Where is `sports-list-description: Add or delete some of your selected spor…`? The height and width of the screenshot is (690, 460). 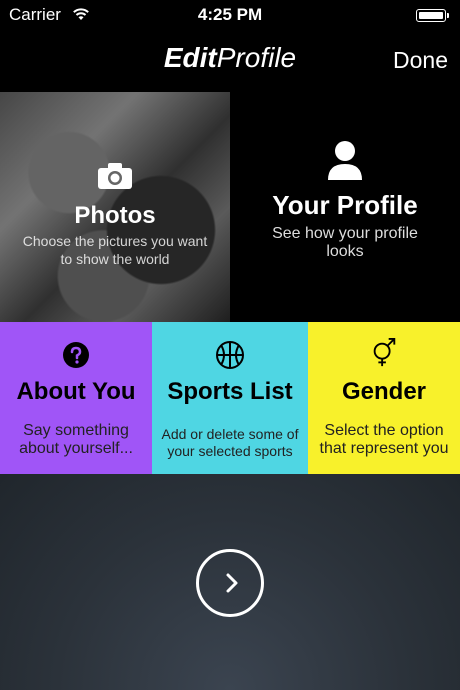 sports-list-description: Add or delete some of your selected spor… is located at coordinates (230, 442).